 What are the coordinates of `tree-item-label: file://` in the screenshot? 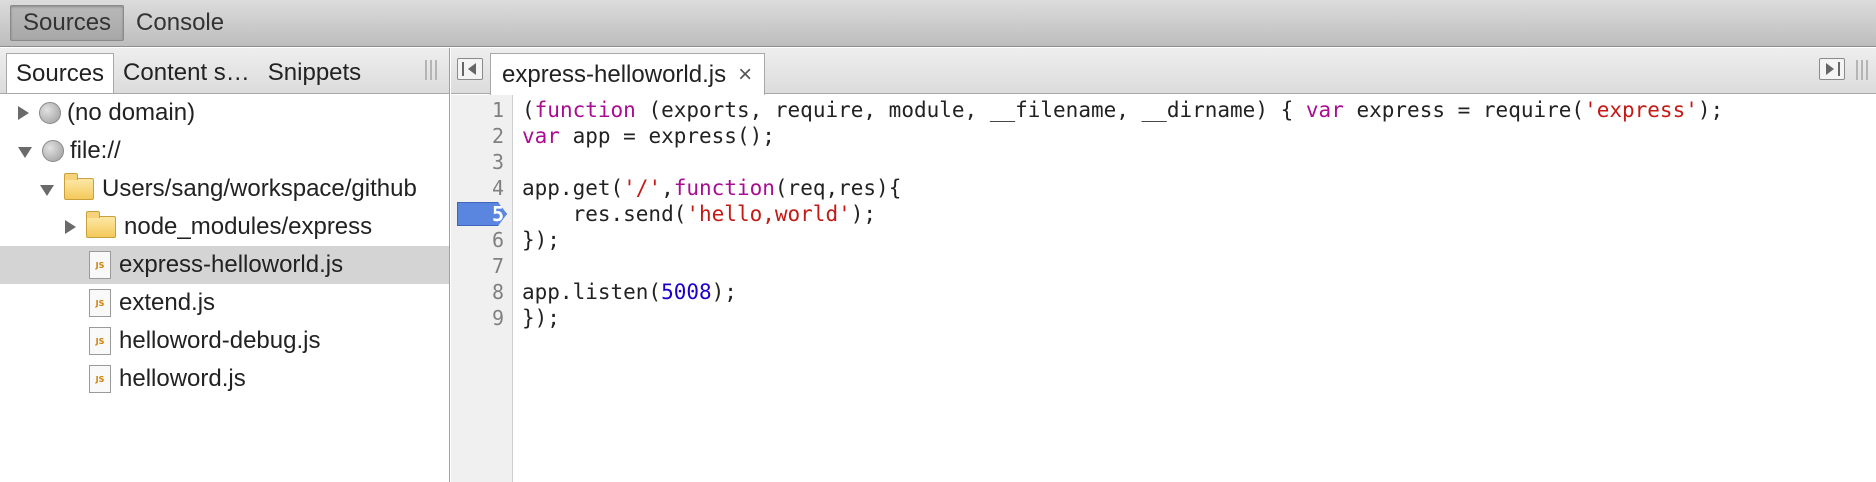 It's located at (95, 150).